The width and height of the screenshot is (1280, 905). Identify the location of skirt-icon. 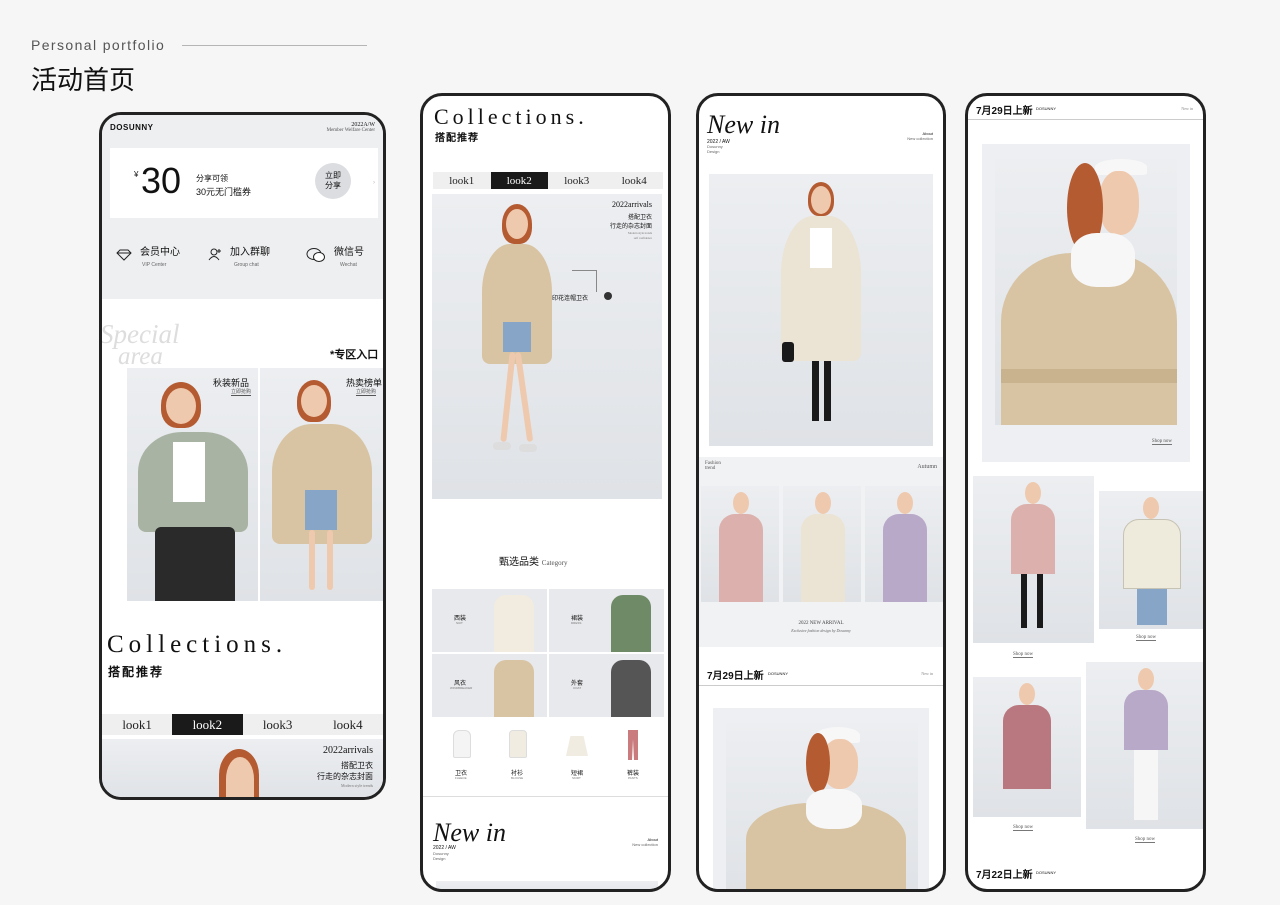
(577, 746).